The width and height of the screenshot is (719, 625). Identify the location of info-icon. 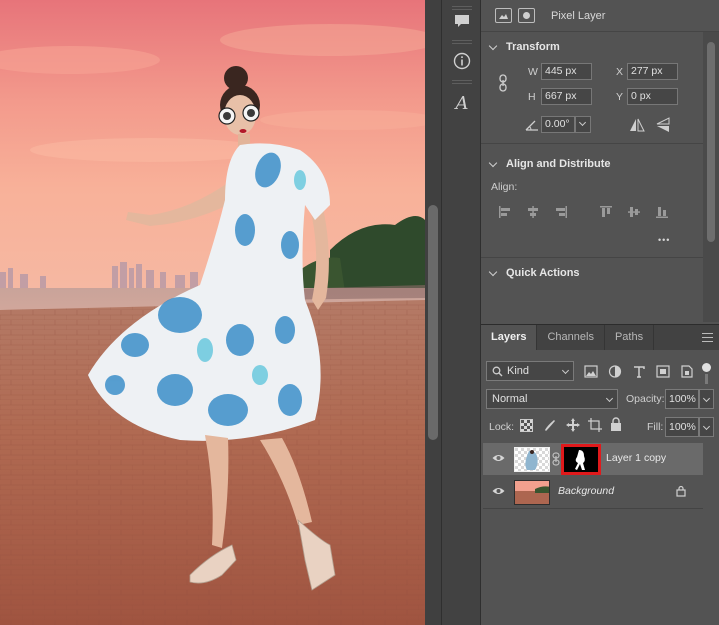
(462, 61).